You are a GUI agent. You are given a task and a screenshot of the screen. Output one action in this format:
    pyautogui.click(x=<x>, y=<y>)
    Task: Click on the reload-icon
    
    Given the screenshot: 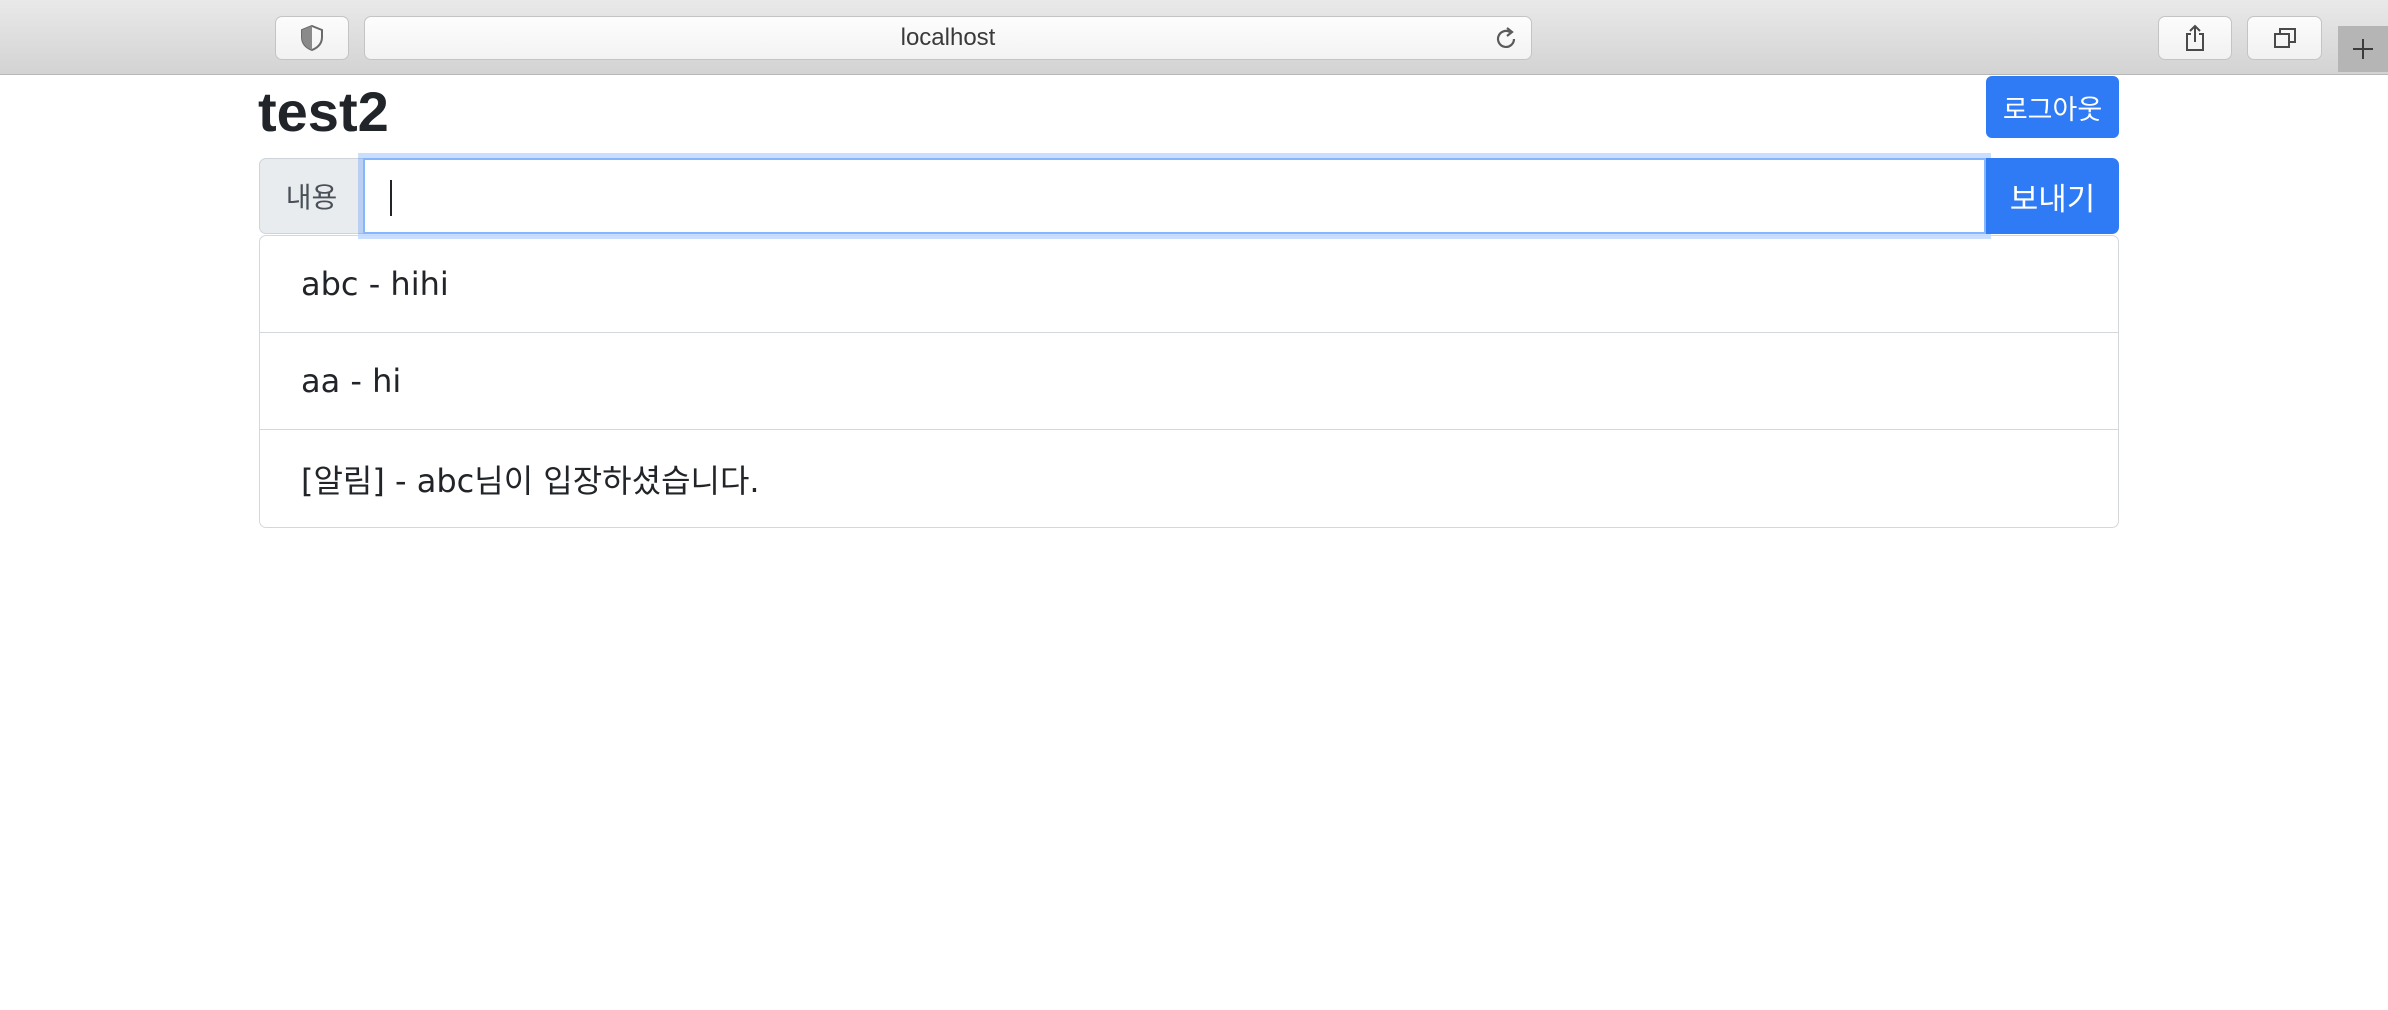 What is the action you would take?
    pyautogui.click(x=1506, y=39)
    